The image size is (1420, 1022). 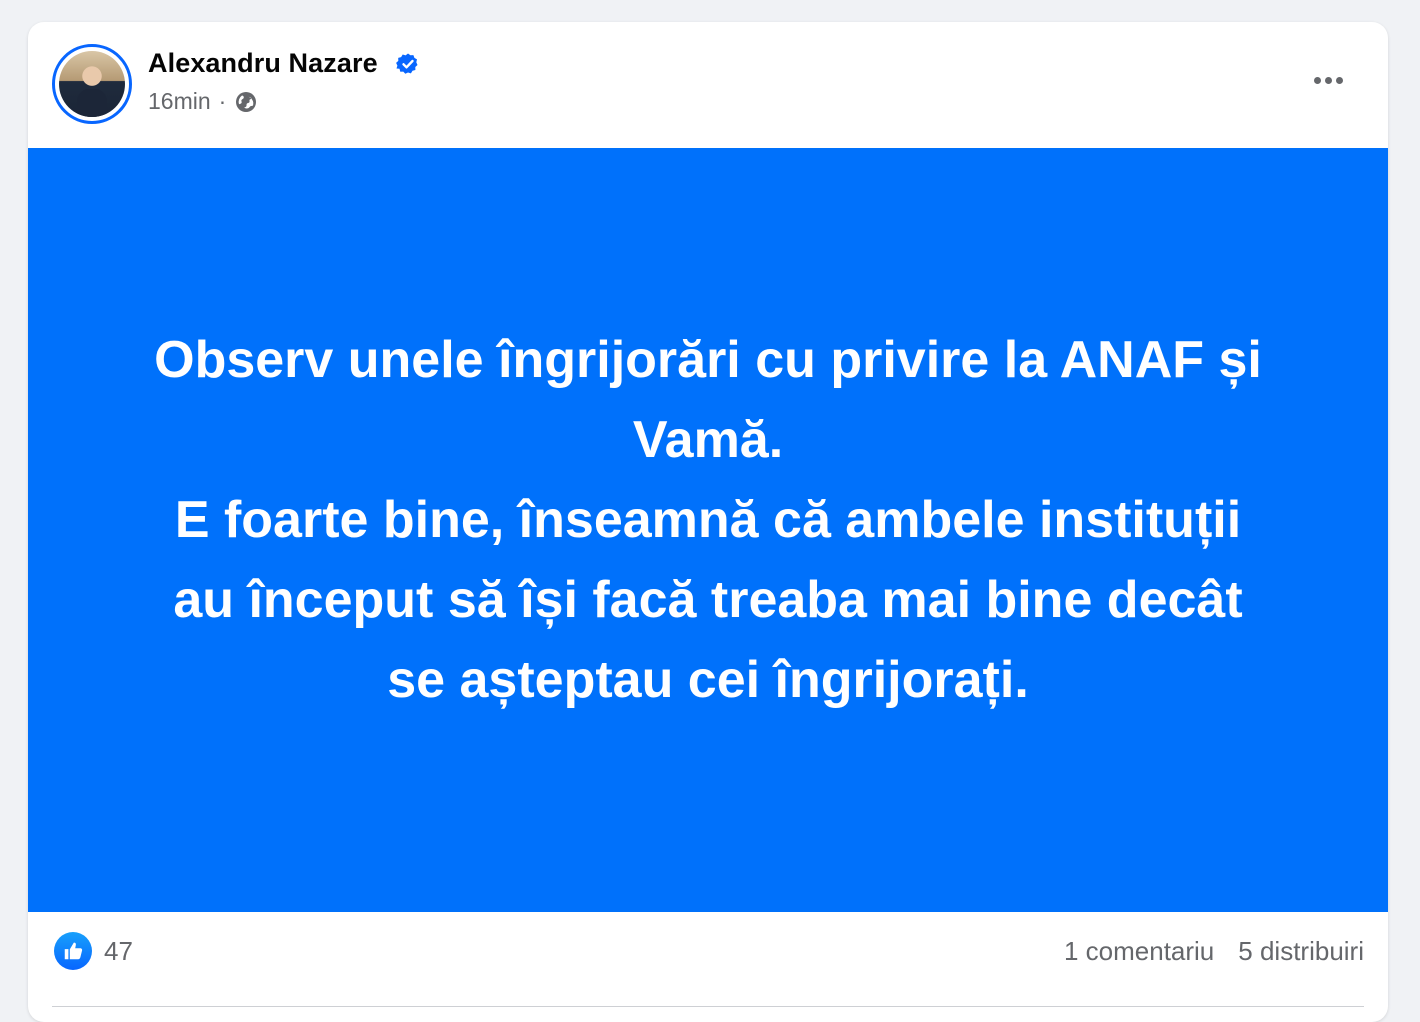 What do you see at coordinates (118, 951) in the screenshot?
I see `reaction-count: 47` at bounding box center [118, 951].